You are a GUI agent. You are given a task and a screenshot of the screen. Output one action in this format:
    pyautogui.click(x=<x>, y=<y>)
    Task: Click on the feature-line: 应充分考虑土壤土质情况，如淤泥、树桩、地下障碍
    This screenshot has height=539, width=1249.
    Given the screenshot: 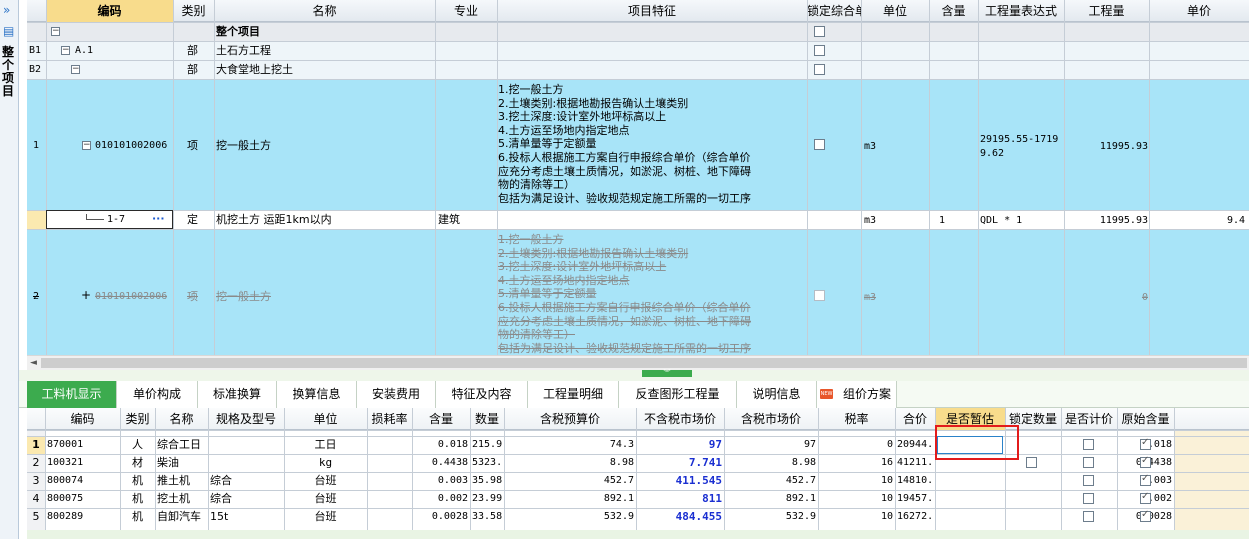 What is the action you would take?
    pyautogui.click(x=624, y=321)
    